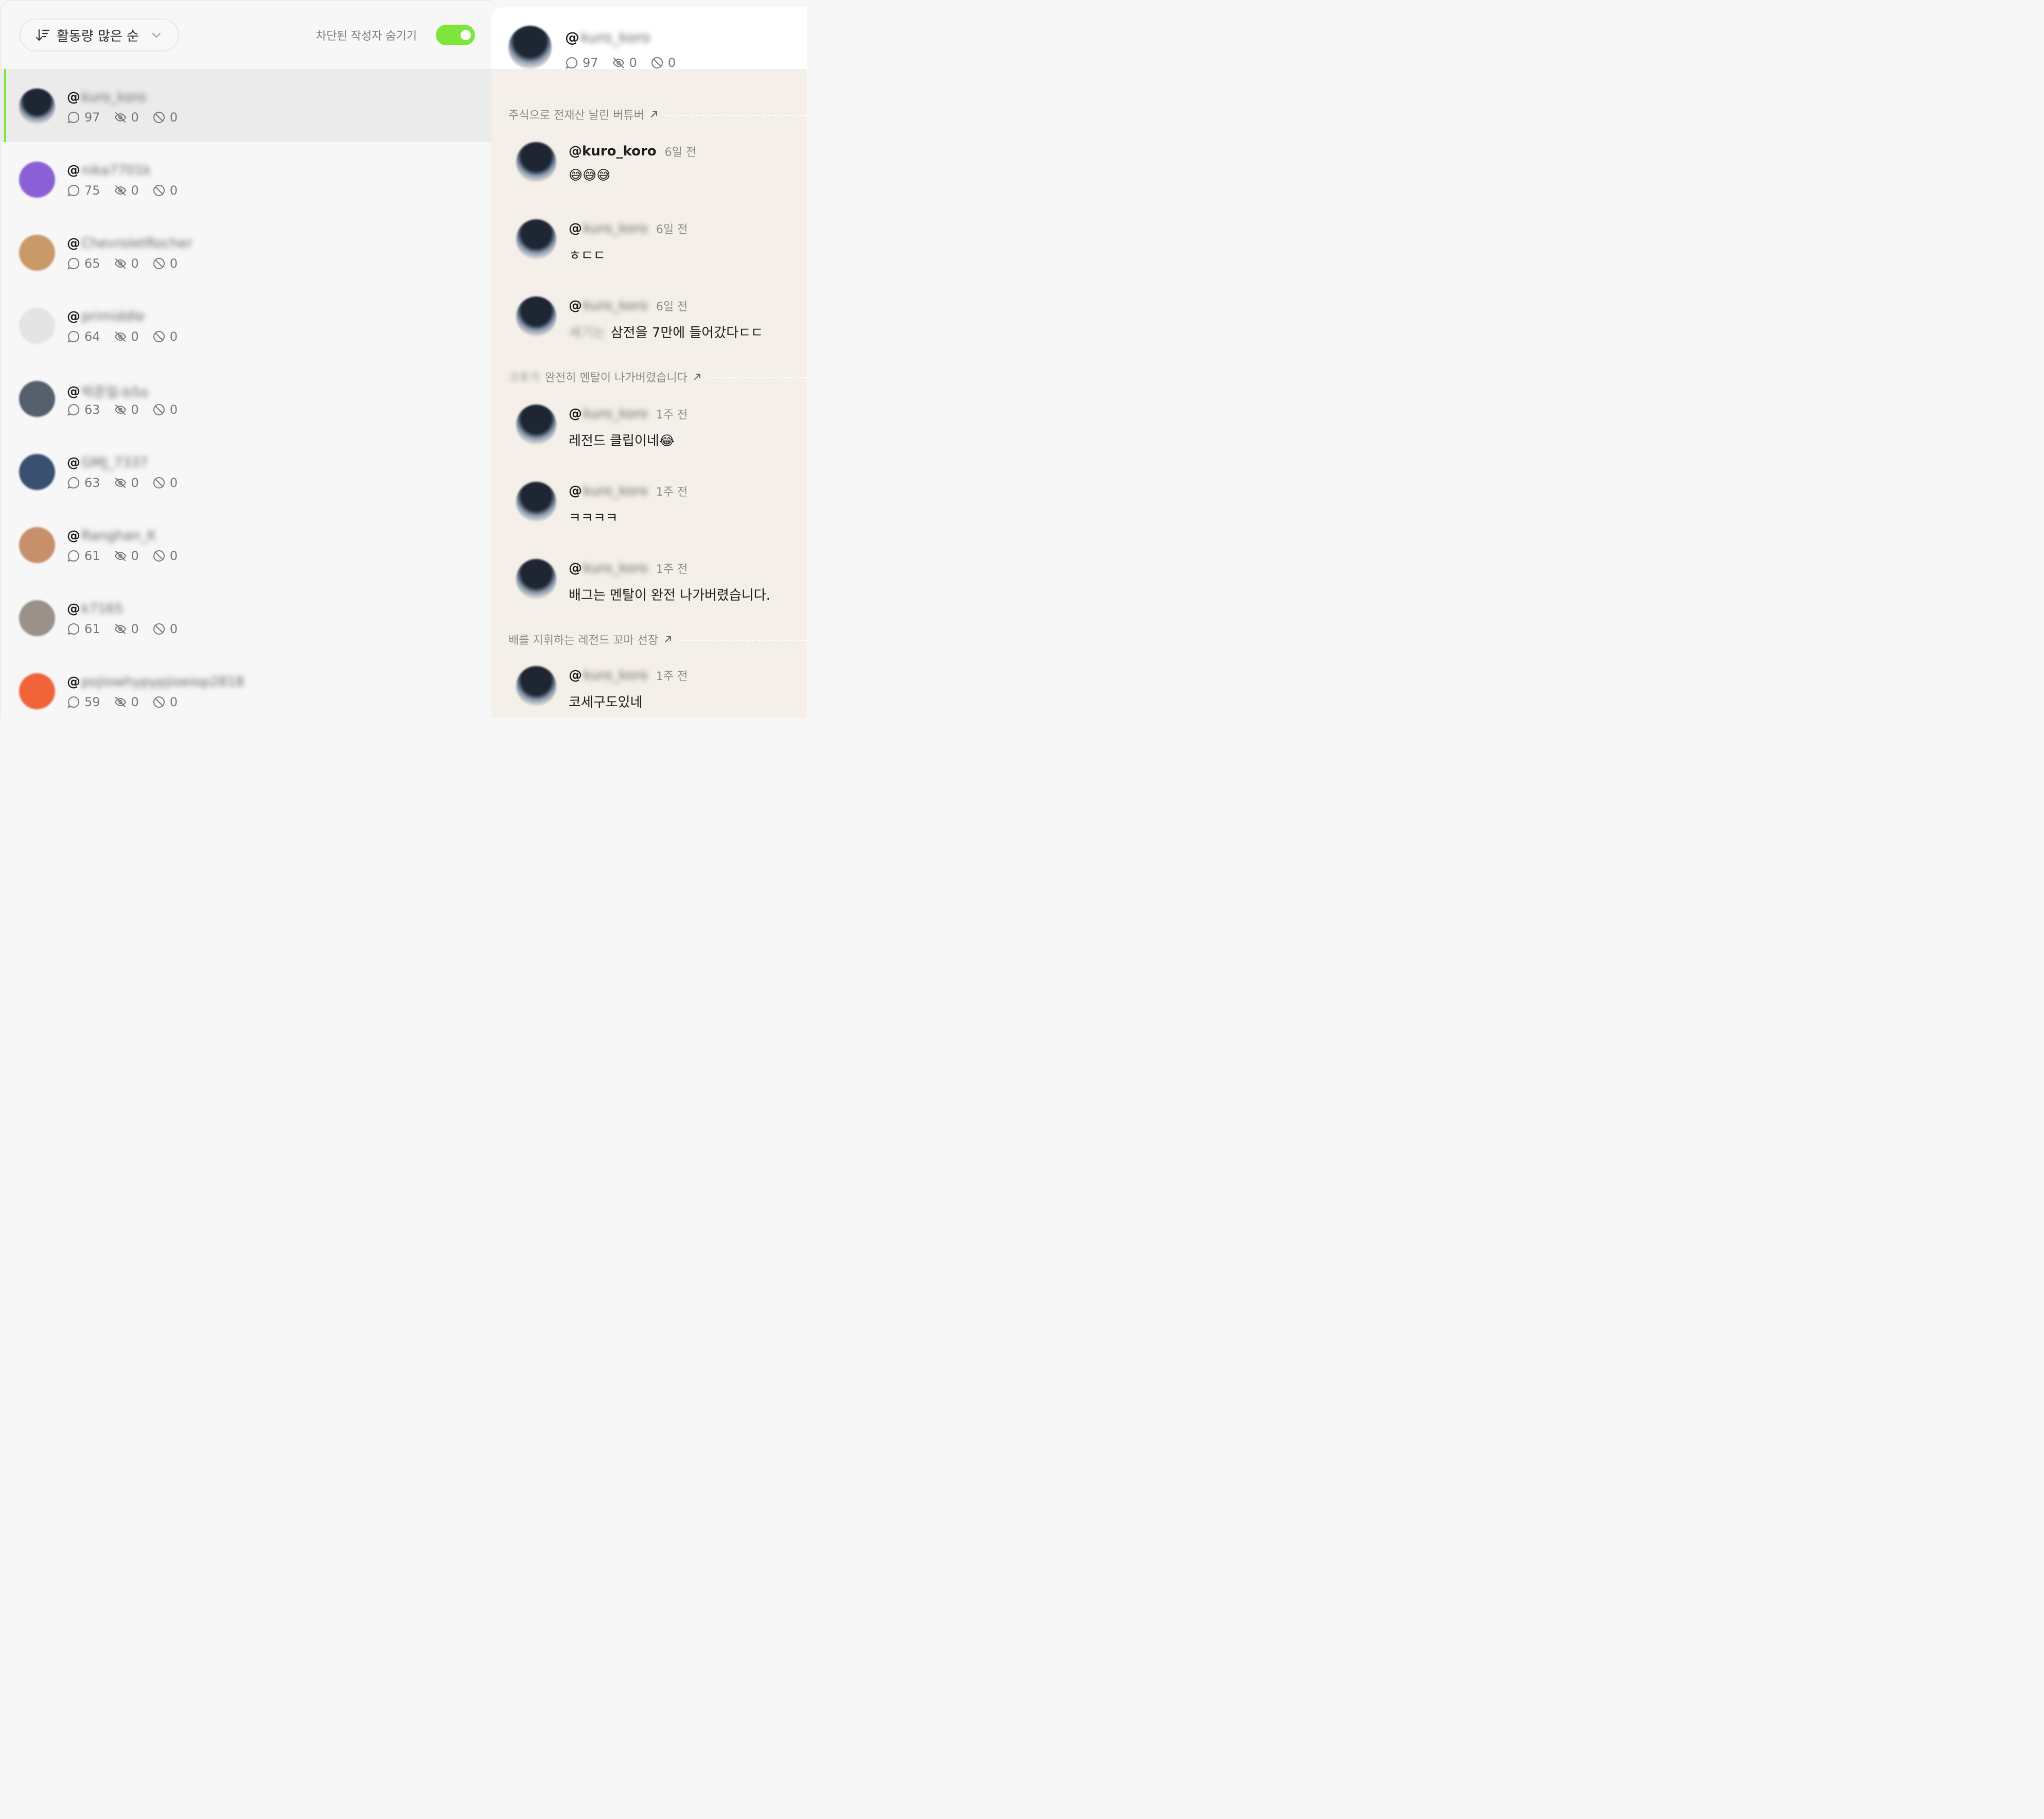 The height and width of the screenshot is (1819, 2044). Describe the element at coordinates (246, 617) in the screenshot. I see `author-row: @ k7165 61 0 0` at that location.